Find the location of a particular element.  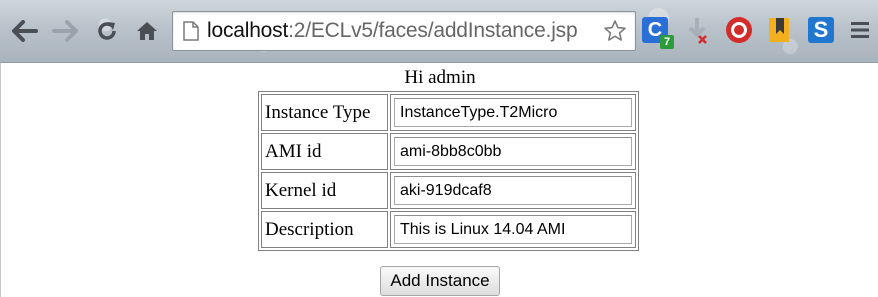

c-extension-badge: 7 is located at coordinates (667, 42).